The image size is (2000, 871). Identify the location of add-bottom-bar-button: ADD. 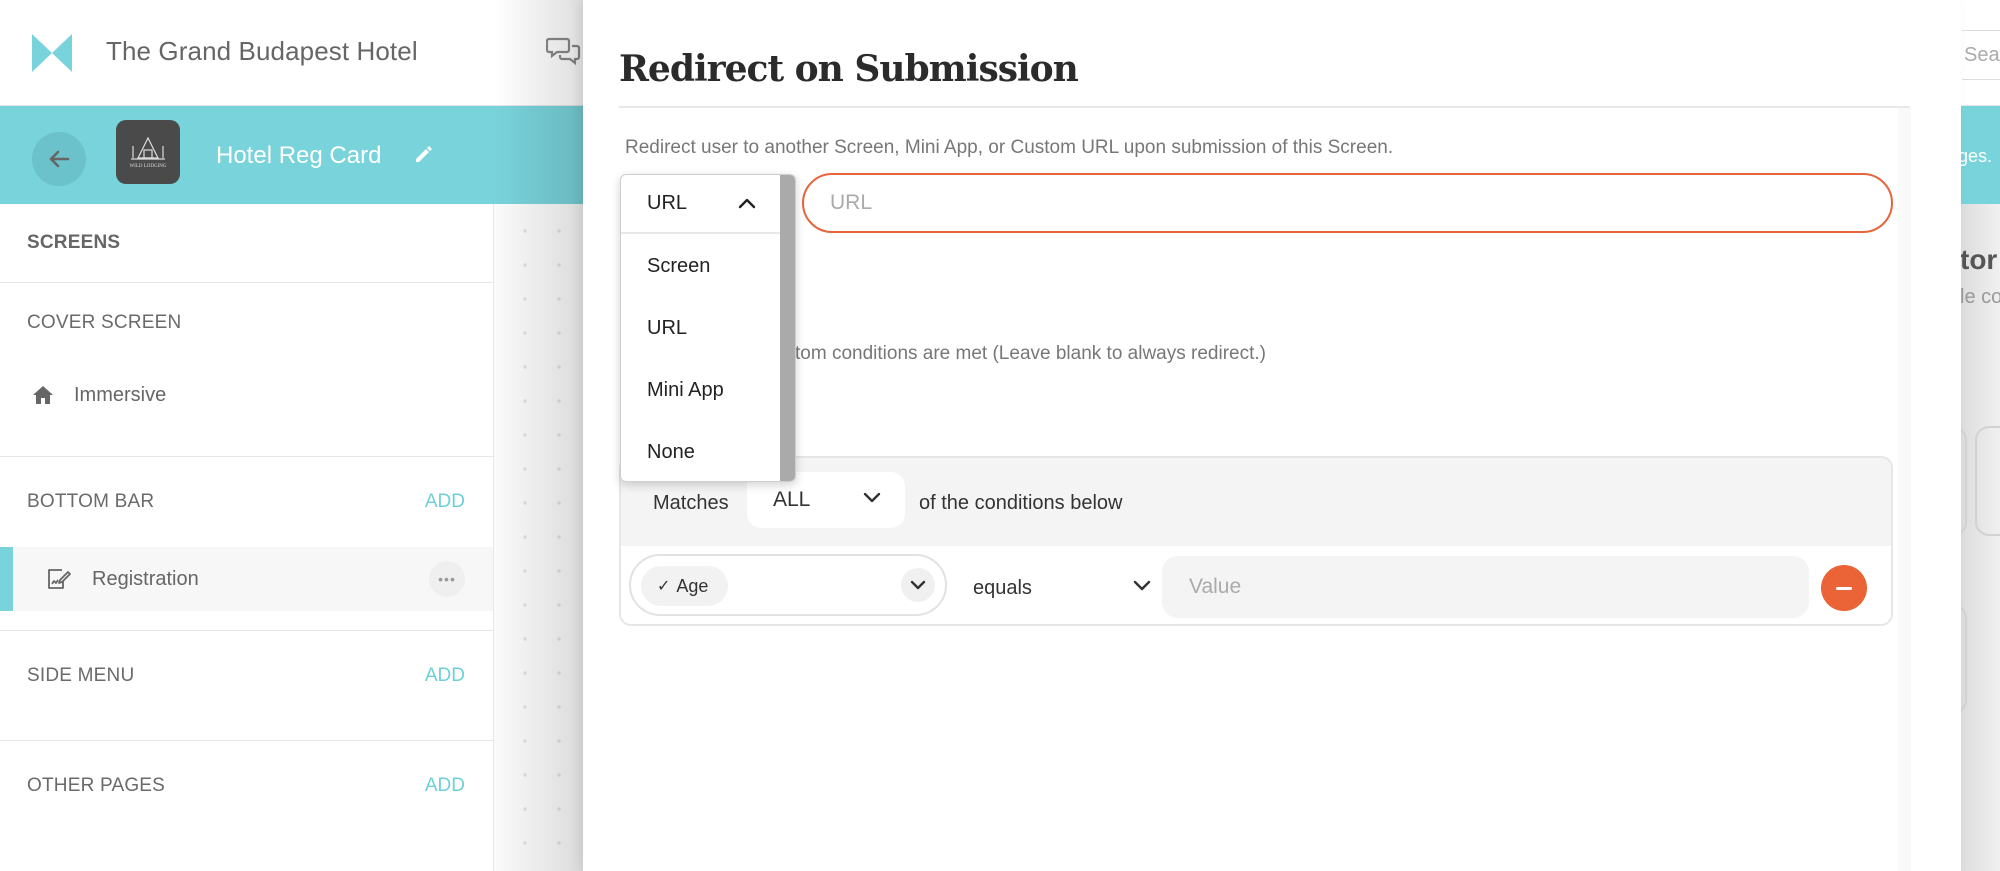
(445, 502).